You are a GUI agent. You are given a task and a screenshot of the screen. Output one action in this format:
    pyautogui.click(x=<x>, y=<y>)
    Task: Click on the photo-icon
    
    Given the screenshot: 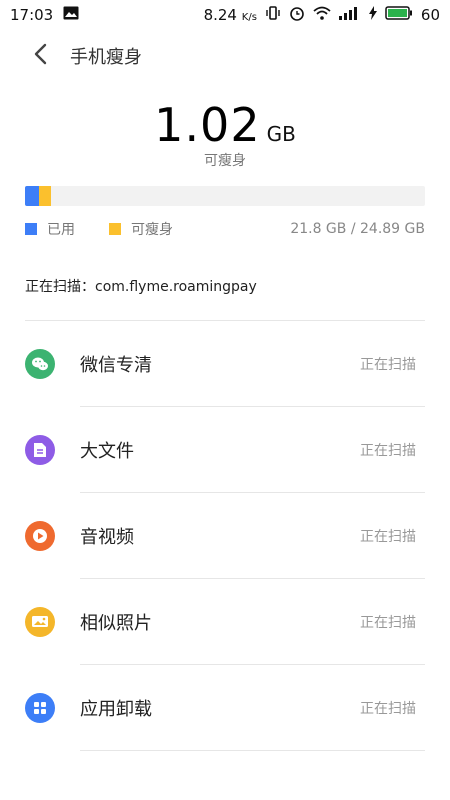 What is the action you would take?
    pyautogui.click(x=40, y=622)
    